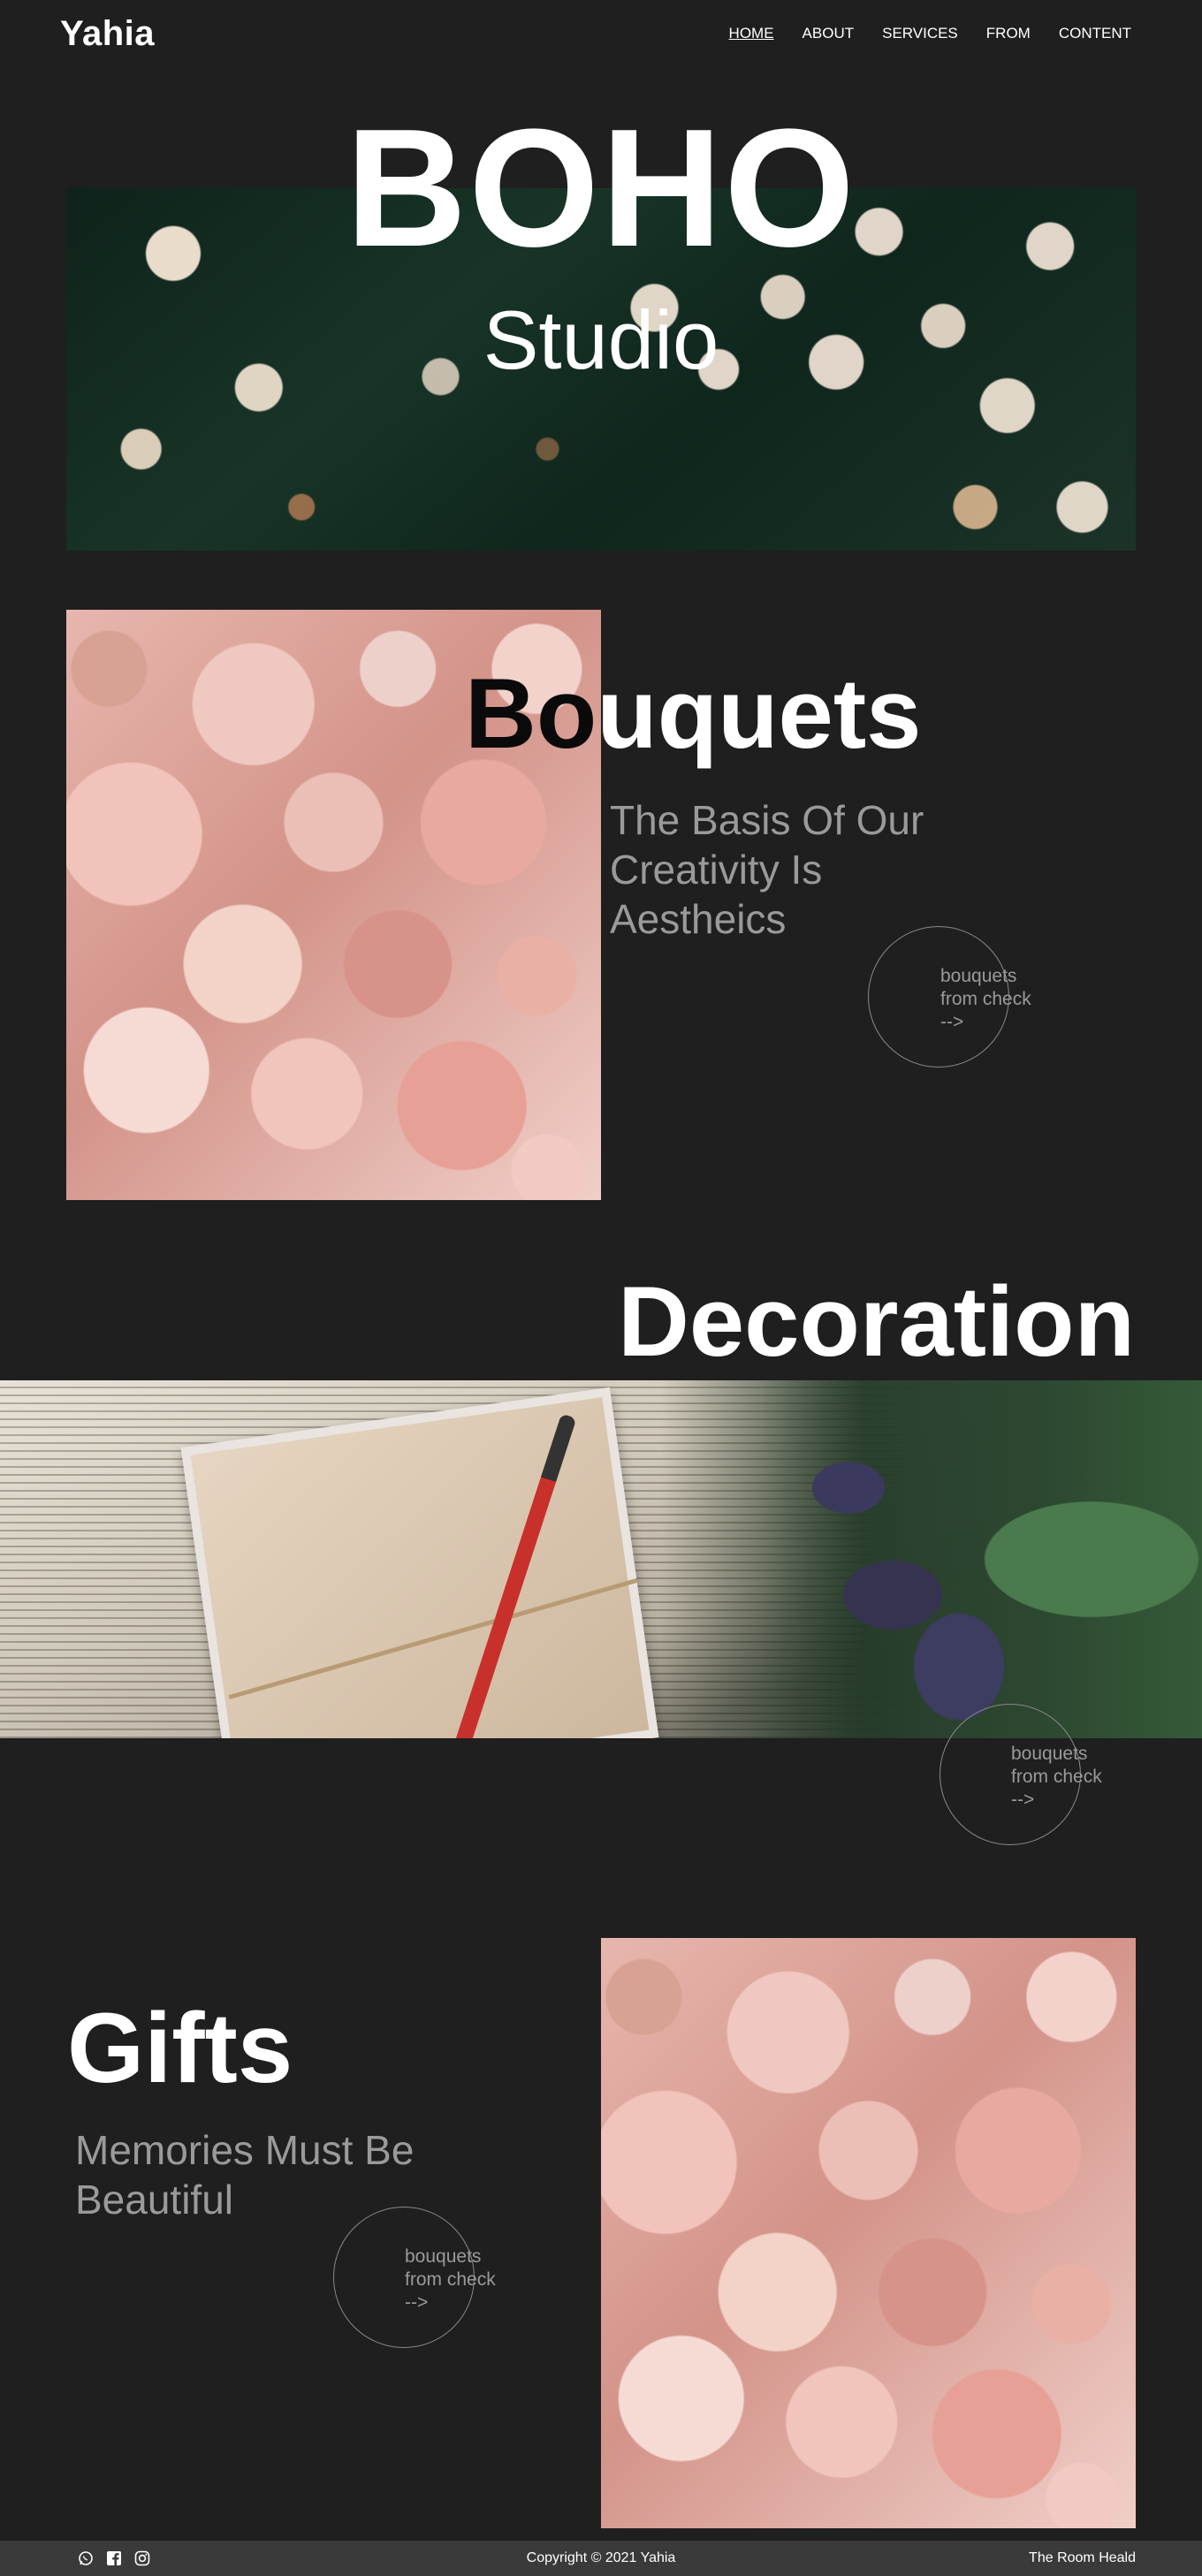 Image resolution: width=1202 pixels, height=2576 pixels. I want to click on site-logo: Yahia, so click(108, 34).